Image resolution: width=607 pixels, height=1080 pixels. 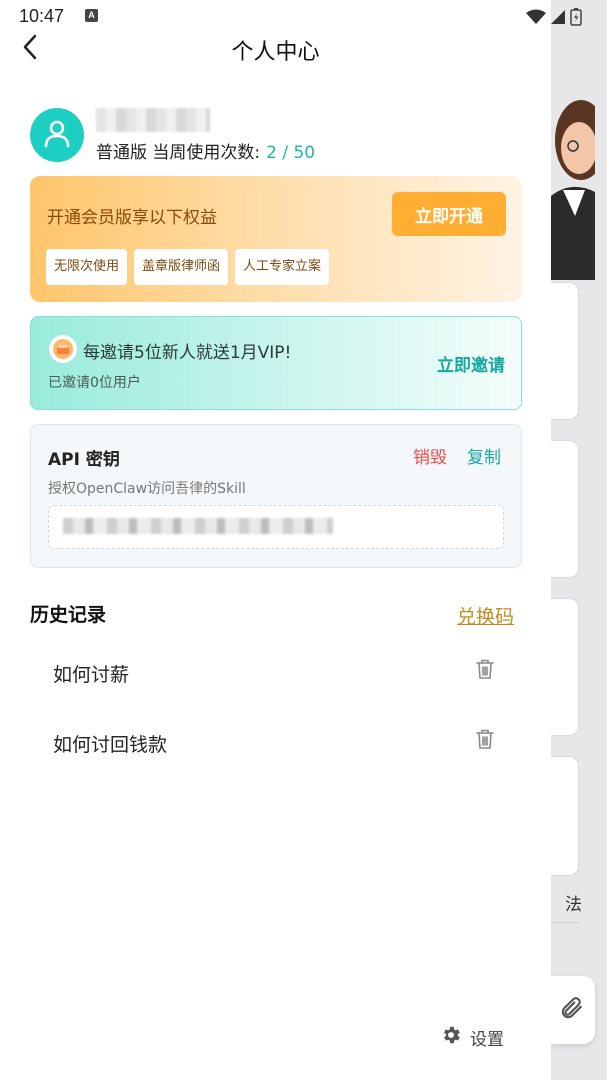 I want to click on attachment-button, so click(x=573, y=1010).